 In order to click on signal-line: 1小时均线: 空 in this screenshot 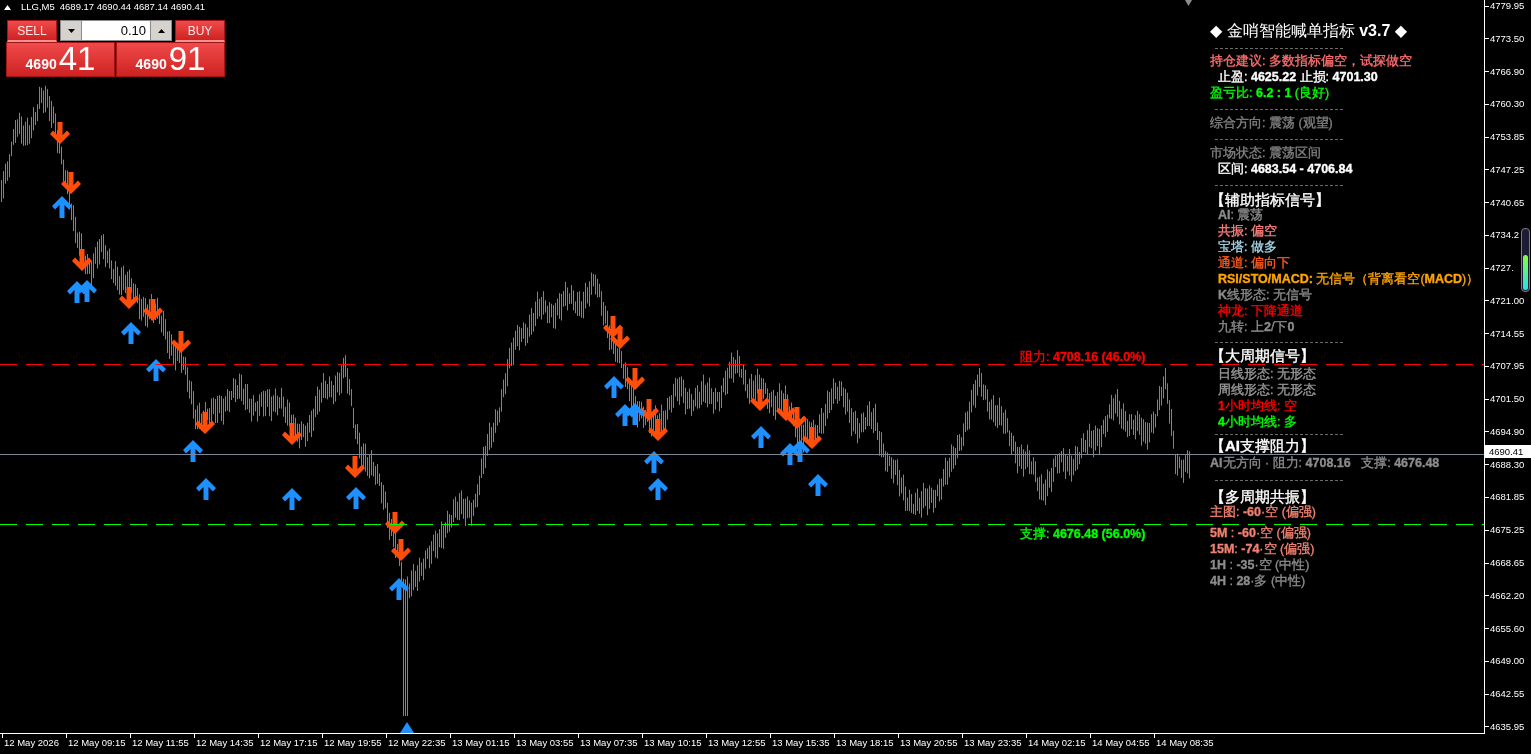, I will do `click(1257, 406)`.